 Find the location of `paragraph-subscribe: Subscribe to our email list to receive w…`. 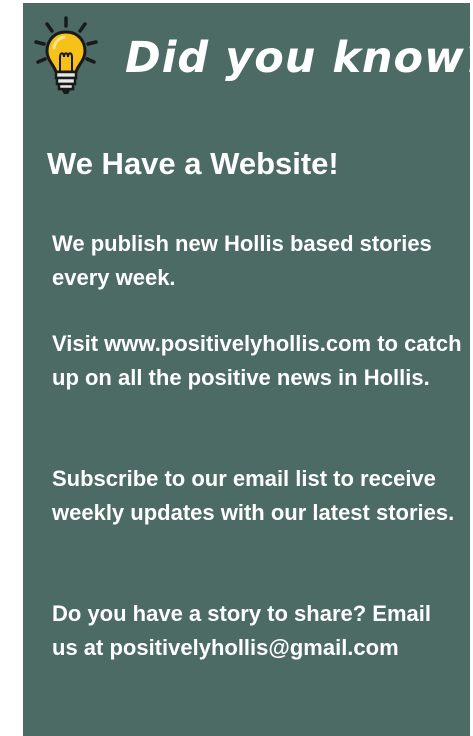

paragraph-subscribe: Subscribe to our email list to receive w… is located at coordinates (253, 495).